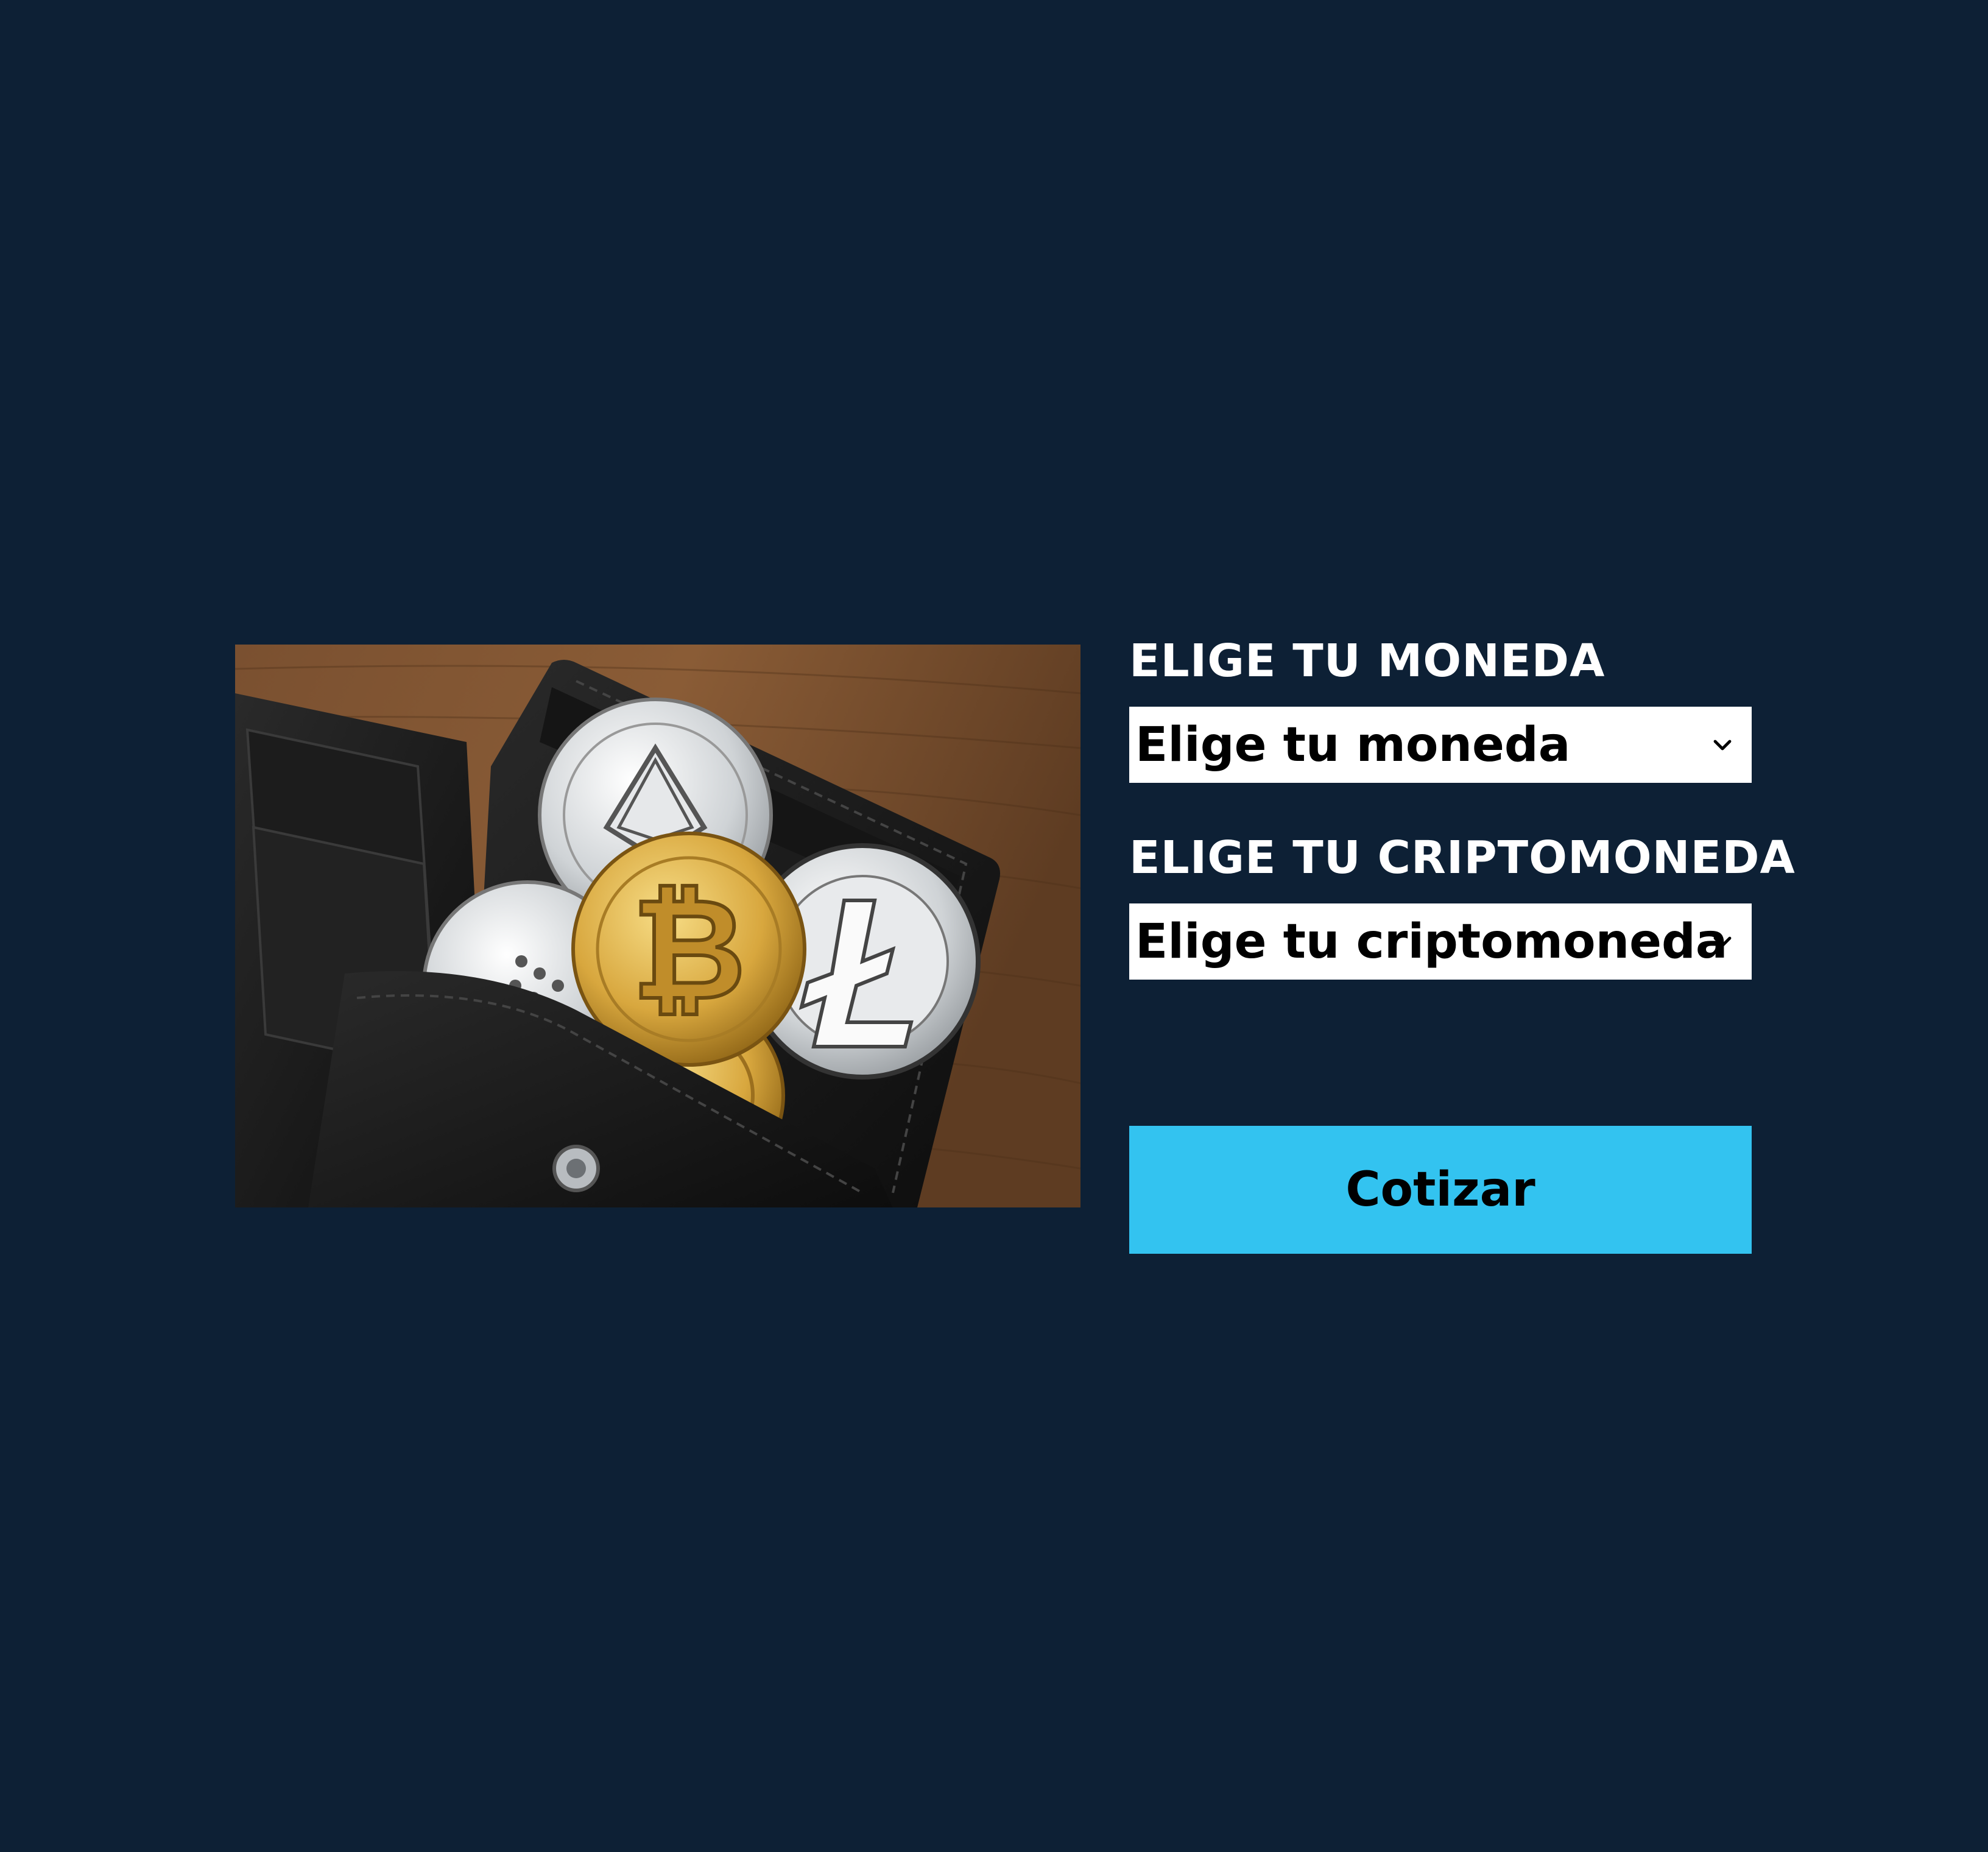 The height and width of the screenshot is (1852, 1988). I want to click on crypto-select: Elige tu criptomoneda, so click(1440, 941).